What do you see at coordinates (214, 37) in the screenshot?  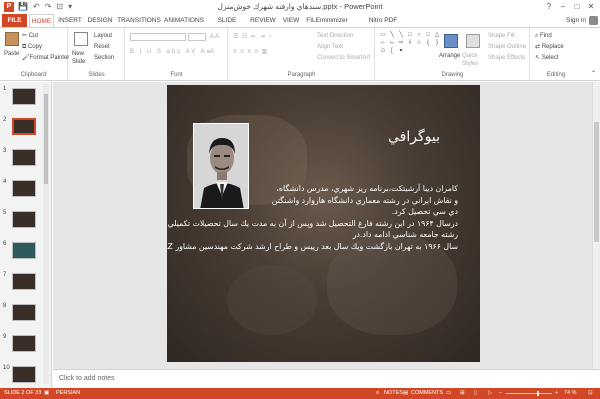 I see `grow-font-icon: A A` at bounding box center [214, 37].